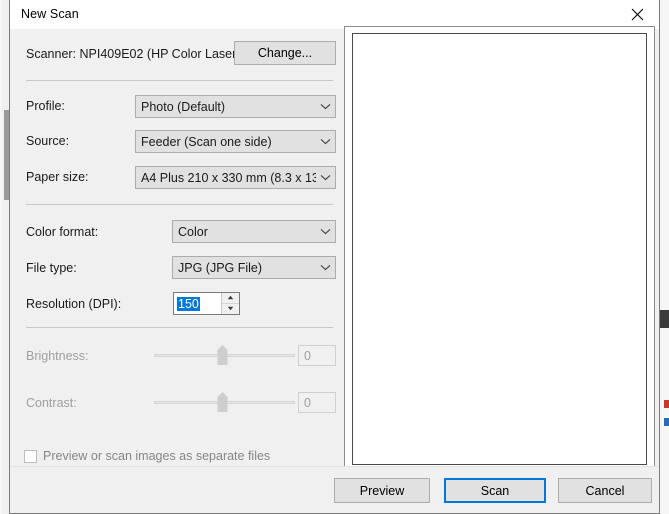 Image resolution: width=669 pixels, height=514 pixels. Describe the element at coordinates (57, 356) in the screenshot. I see `brightness-label: Brightness:` at that location.